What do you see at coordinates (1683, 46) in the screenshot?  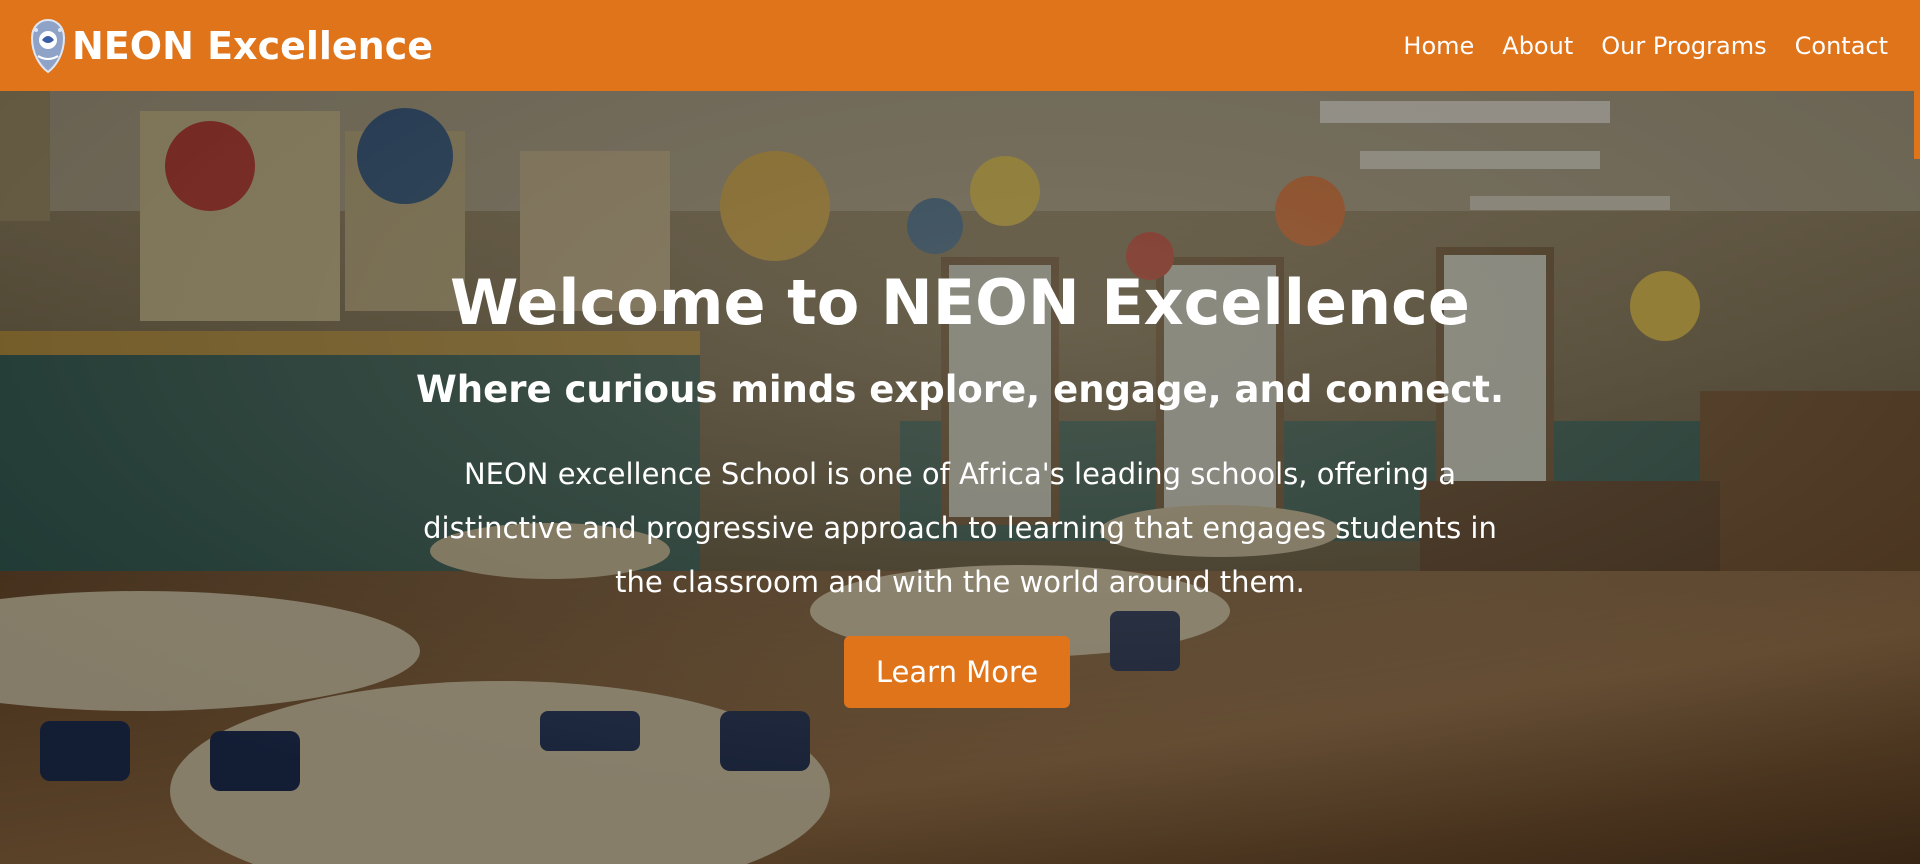 I see `nav-link-our-programs: Our Programs` at bounding box center [1683, 46].